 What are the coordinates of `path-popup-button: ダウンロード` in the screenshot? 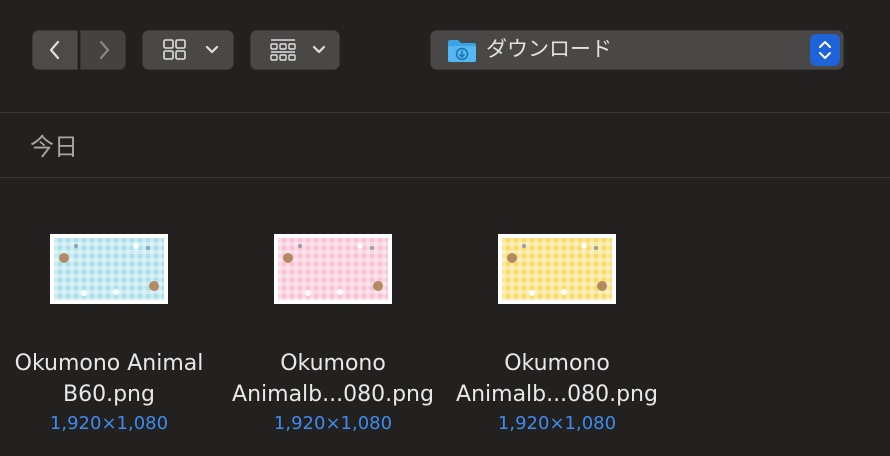 It's located at (637, 50).